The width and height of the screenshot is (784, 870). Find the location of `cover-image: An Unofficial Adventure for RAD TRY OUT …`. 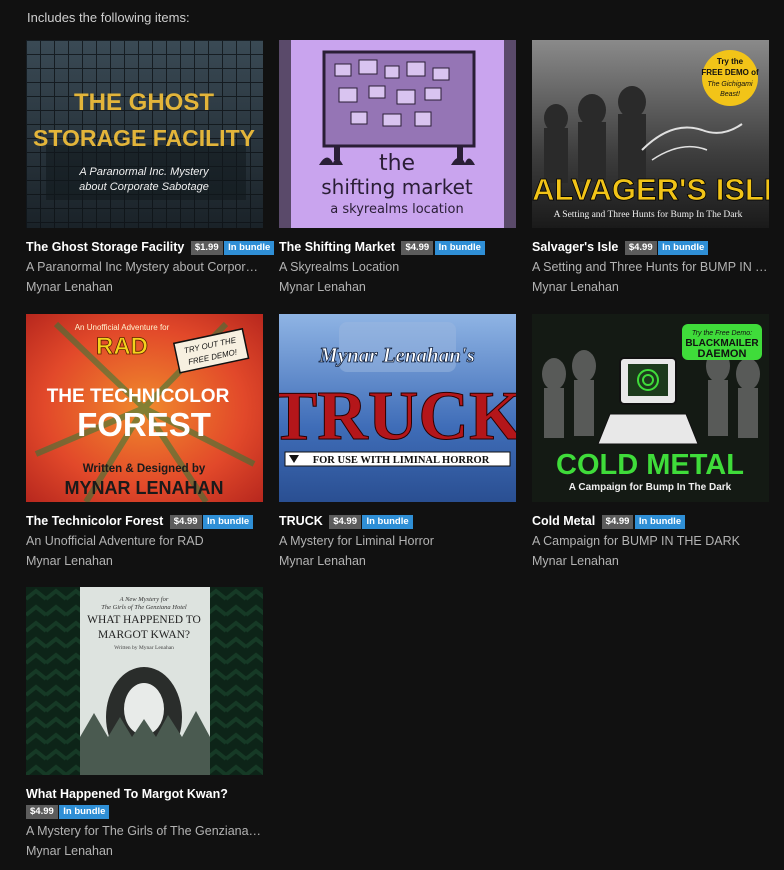

cover-image: An Unofficial Adventure for RAD TRY OUT … is located at coordinates (144, 408).